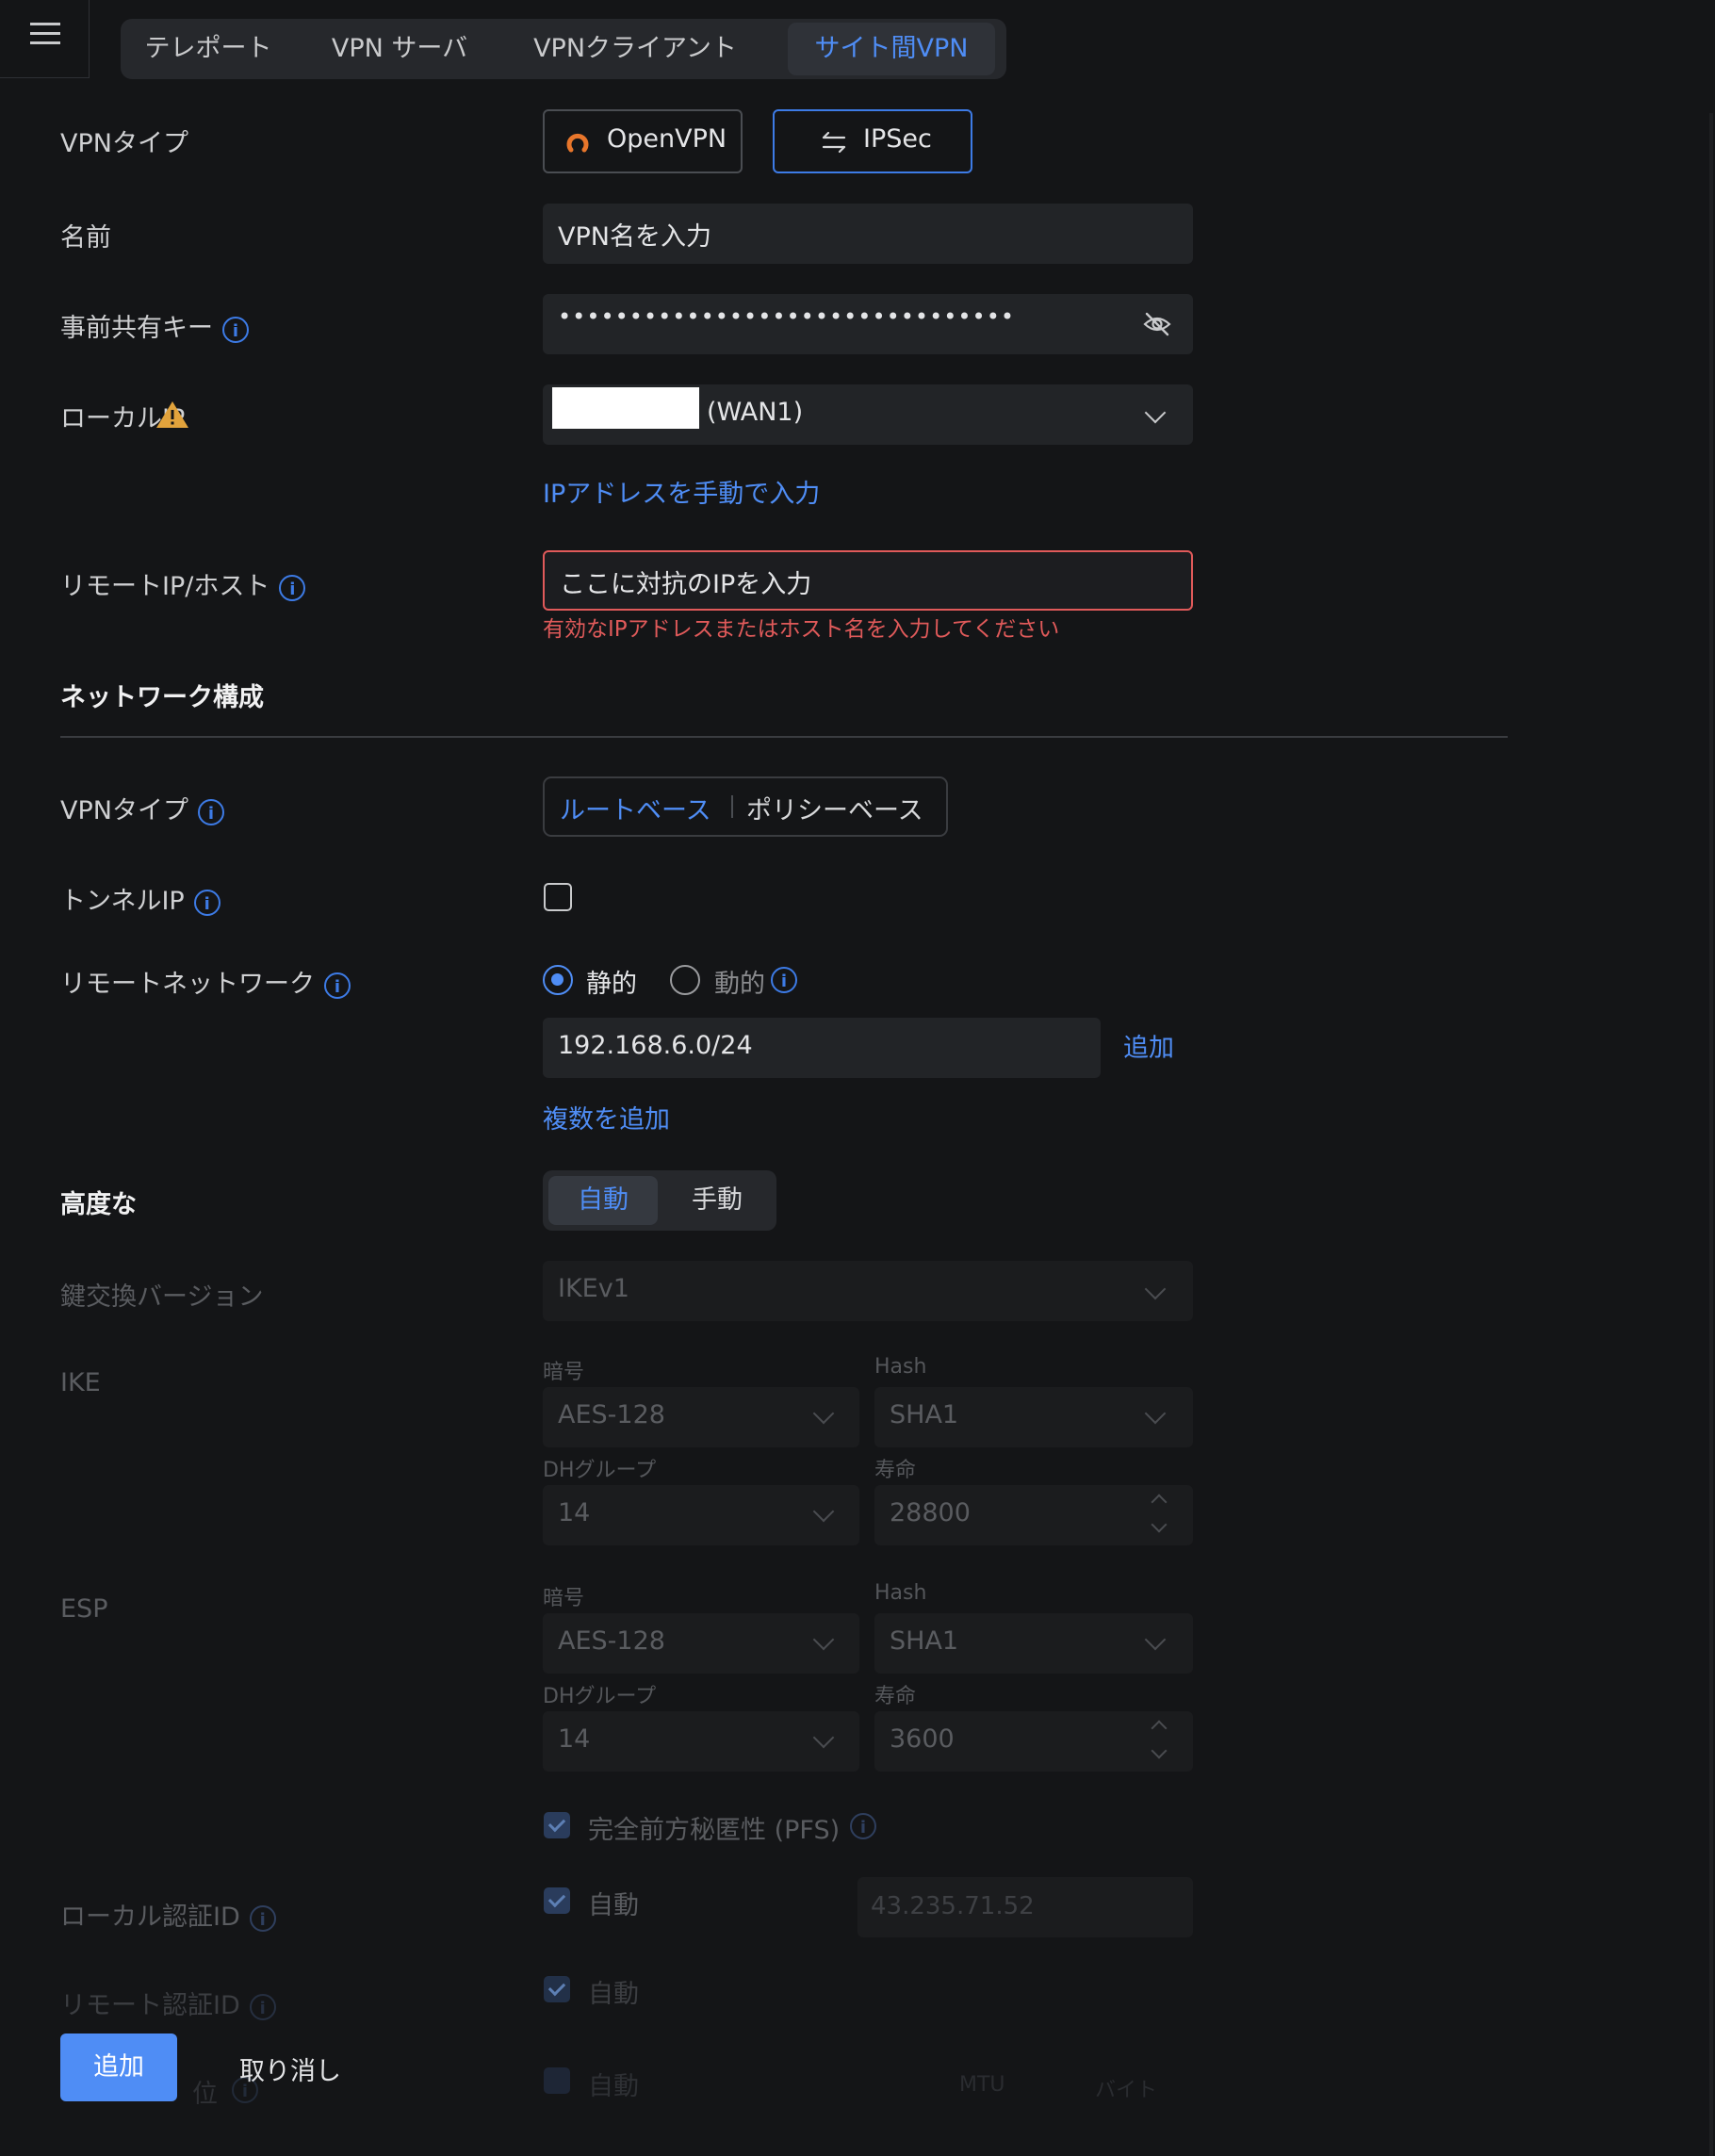 The width and height of the screenshot is (1715, 2156). Describe the element at coordinates (925, 1415) in the screenshot. I see `ike-hash-value: SHA1` at that location.